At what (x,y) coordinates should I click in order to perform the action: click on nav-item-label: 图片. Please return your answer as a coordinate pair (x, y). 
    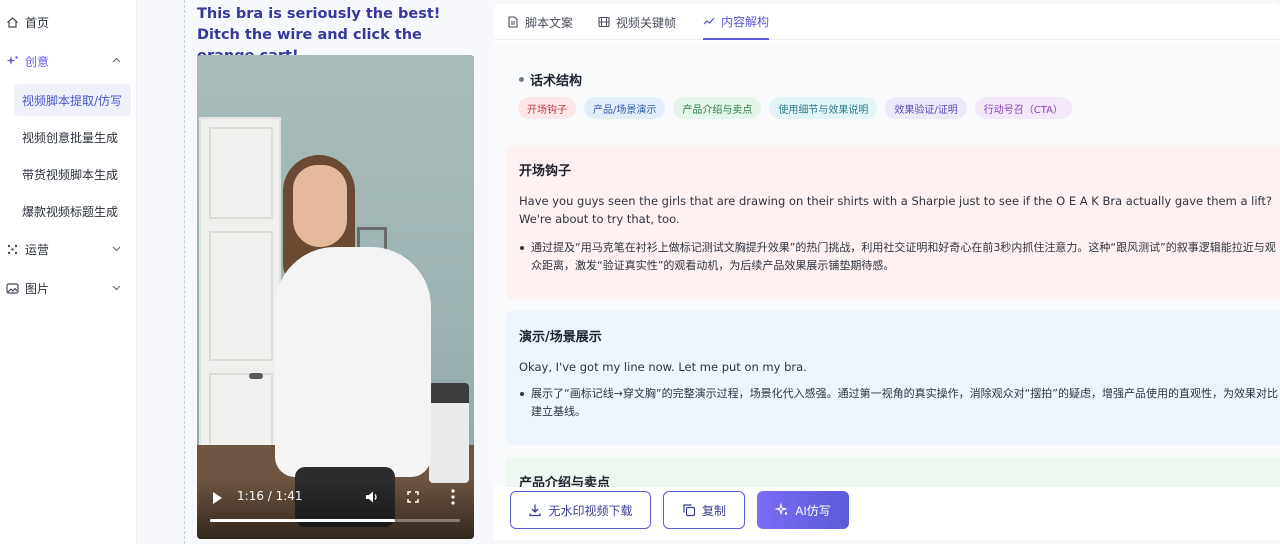
    Looking at the image, I should click on (37, 288).